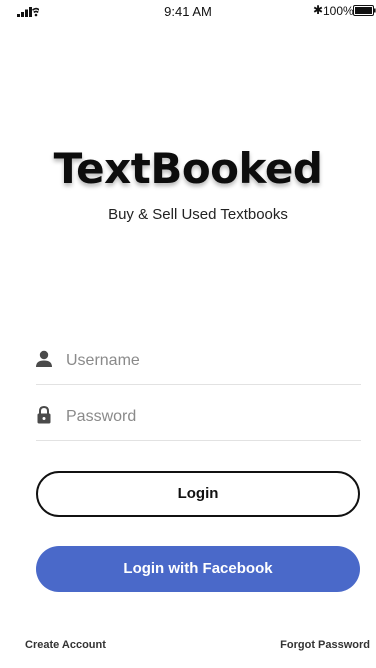 This screenshot has width=376, height=668. What do you see at coordinates (198, 214) in the screenshot?
I see `app-tagline: Buy & Sell Used Textbooks` at bounding box center [198, 214].